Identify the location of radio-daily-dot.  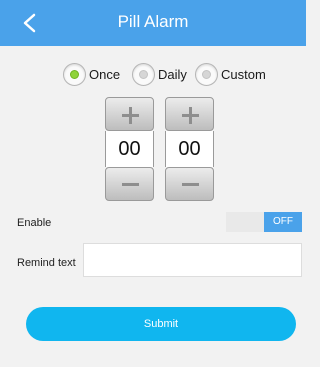
(143, 74).